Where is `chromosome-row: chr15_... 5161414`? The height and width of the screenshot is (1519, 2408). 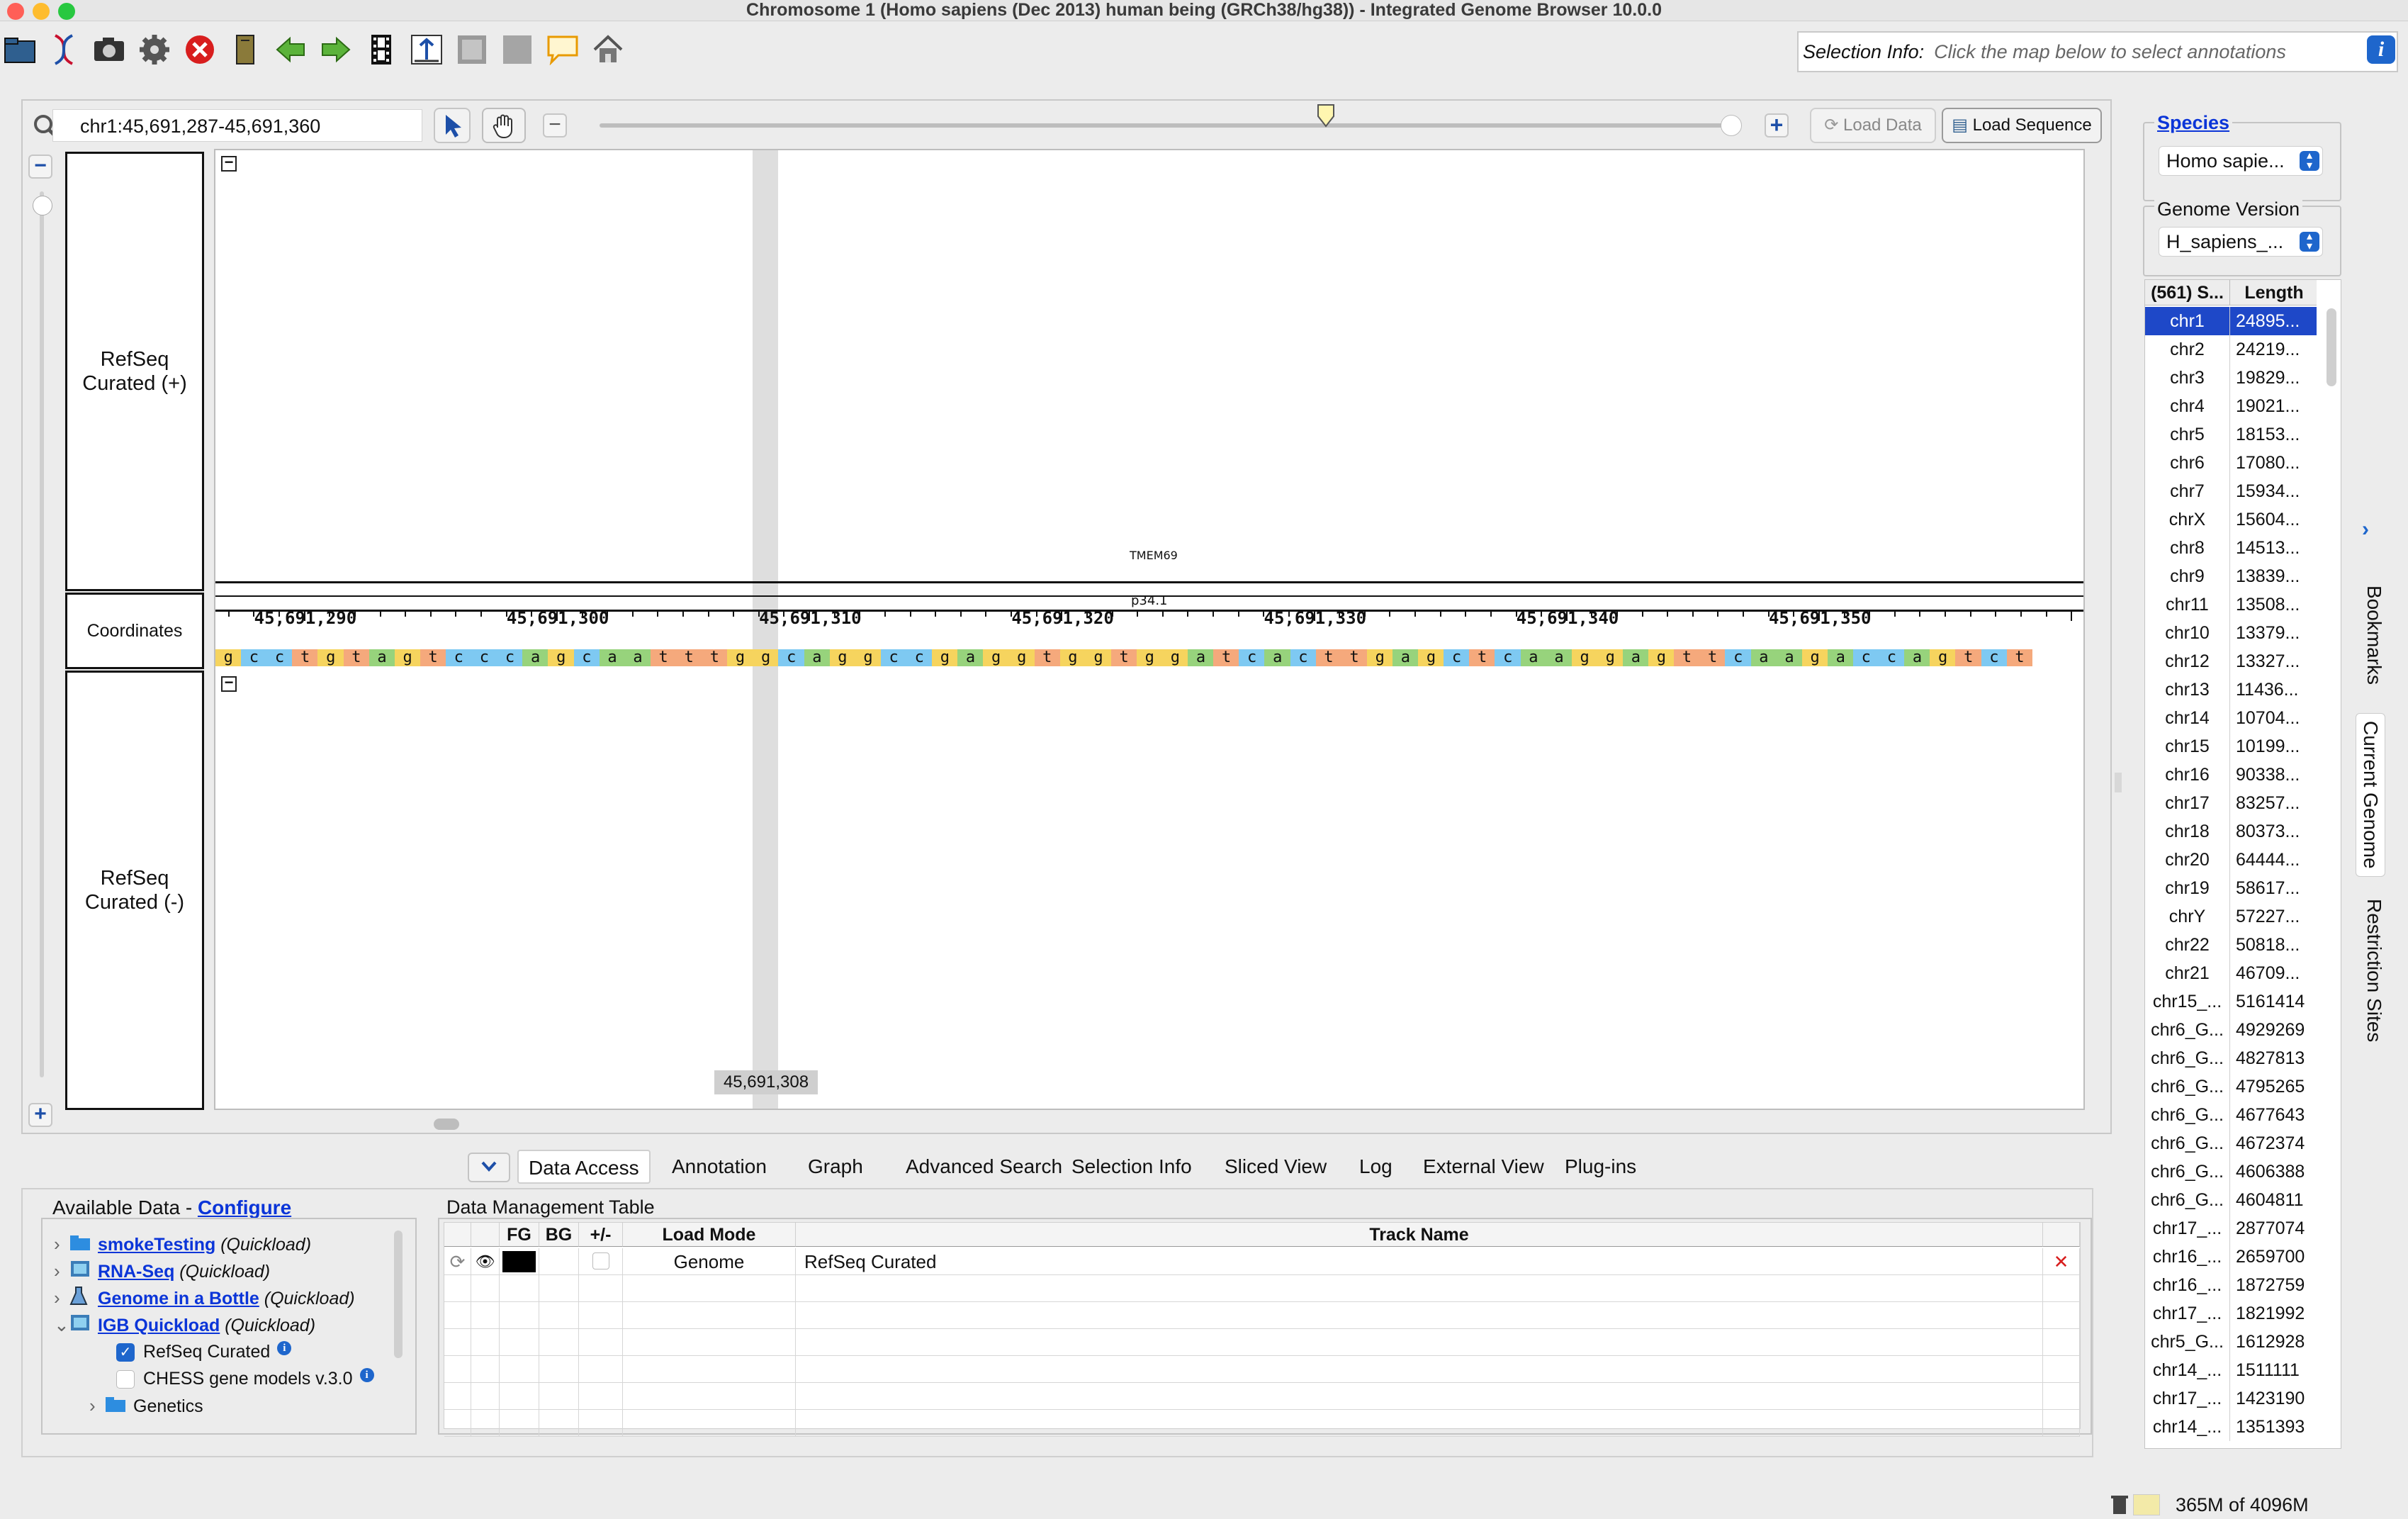
chromosome-row: chr15_... 5161414 is located at coordinates (2231, 1001).